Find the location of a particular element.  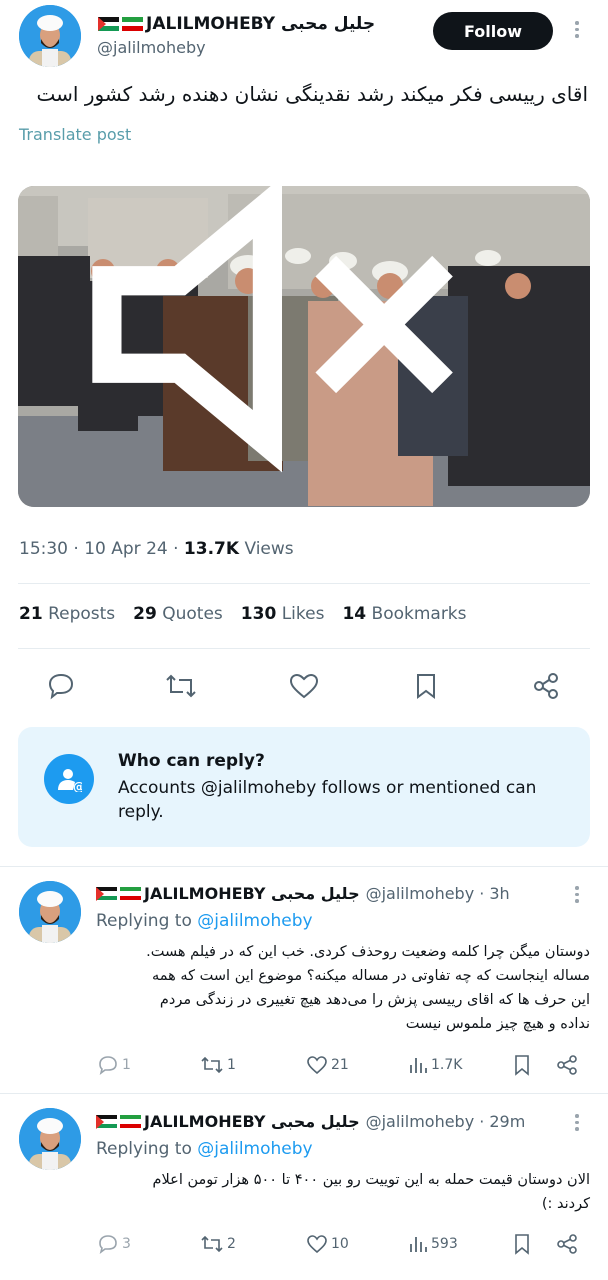

likes-stat: 130 Likes is located at coordinates (283, 614).